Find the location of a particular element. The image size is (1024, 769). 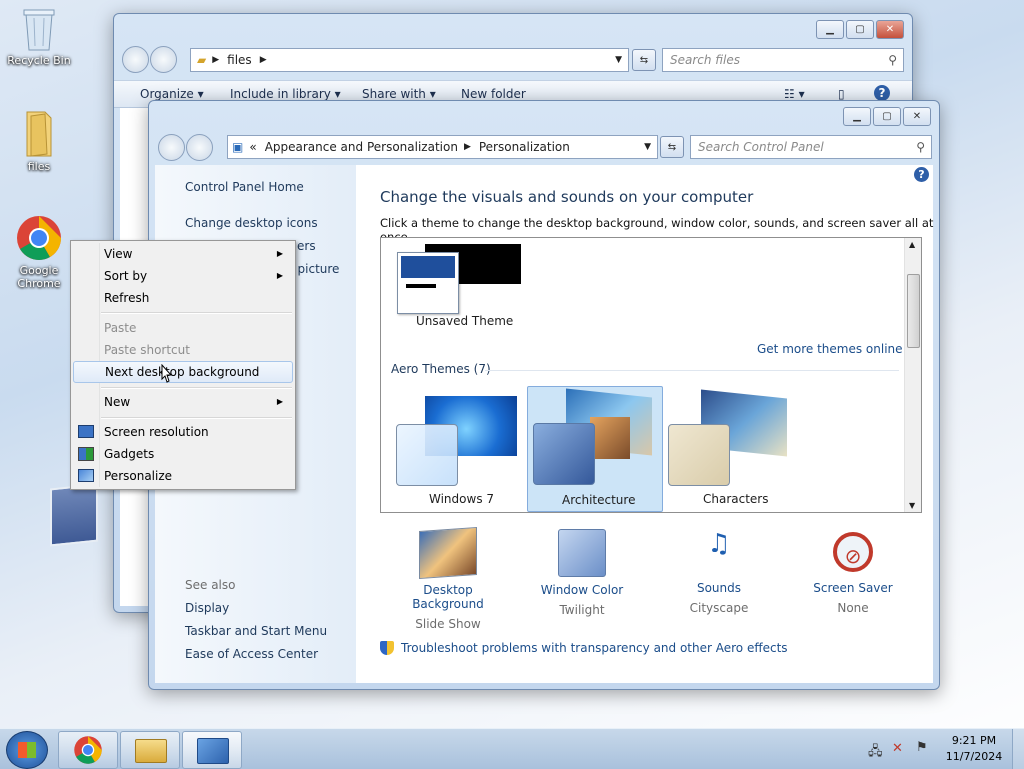

network-icon: 🖧 is located at coordinates (875, 753).